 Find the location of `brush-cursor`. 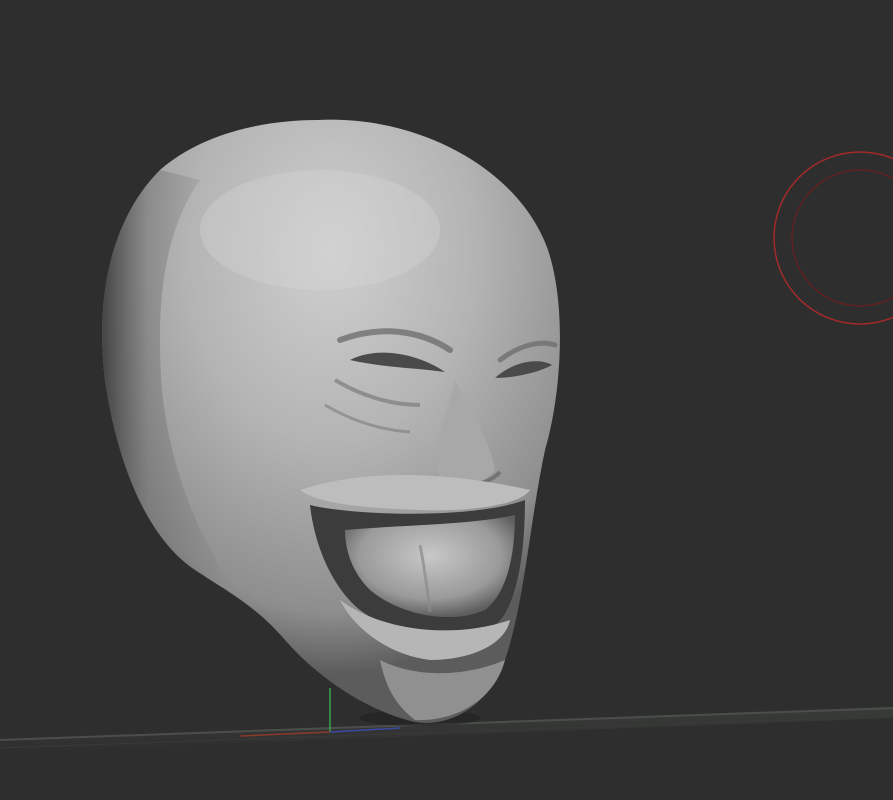

brush-cursor is located at coordinates (833, 238).